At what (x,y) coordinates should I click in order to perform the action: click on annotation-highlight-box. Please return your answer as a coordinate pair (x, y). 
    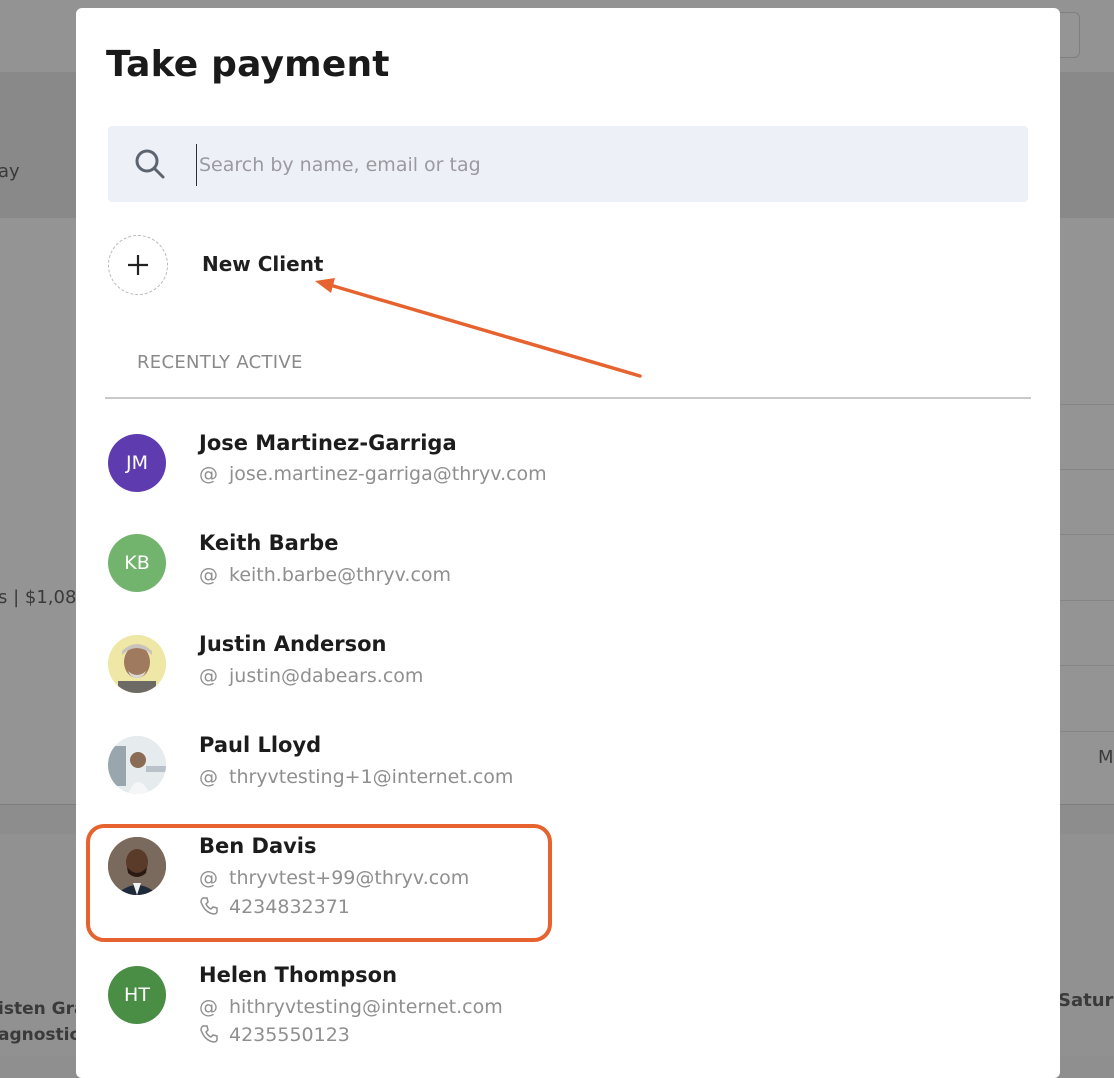
    Looking at the image, I should click on (319, 883).